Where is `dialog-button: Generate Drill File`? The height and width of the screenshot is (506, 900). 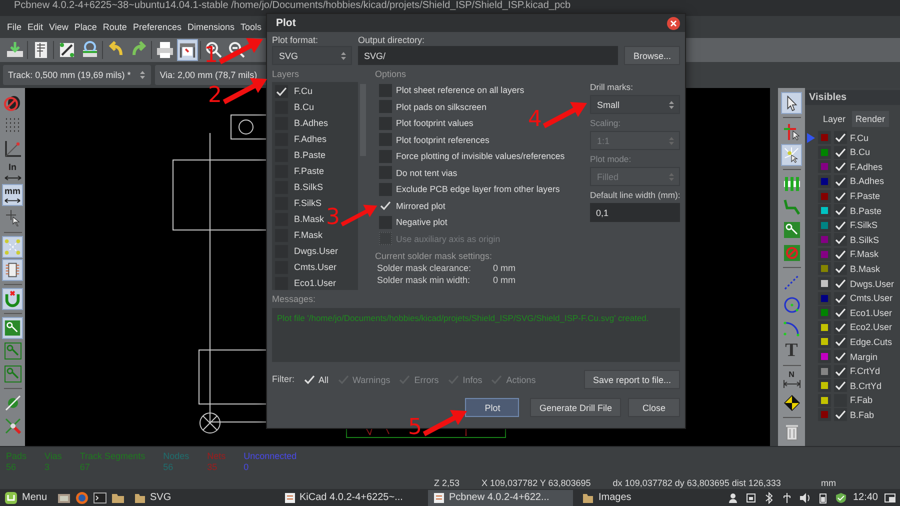
dialog-button: Generate Drill File is located at coordinates (575, 407).